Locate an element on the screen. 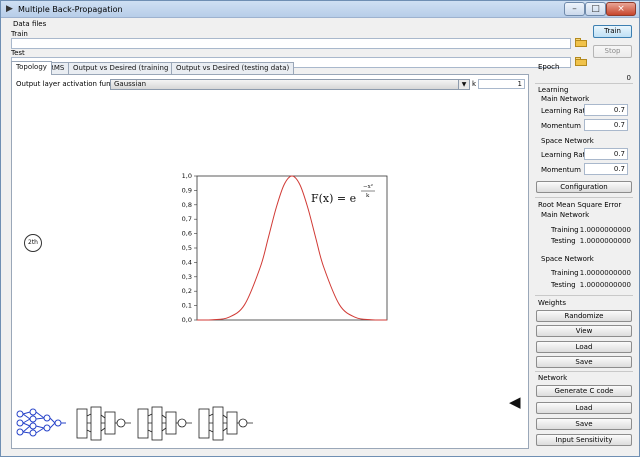 The image size is (640, 457). epoch-value: 0 is located at coordinates (628, 78).